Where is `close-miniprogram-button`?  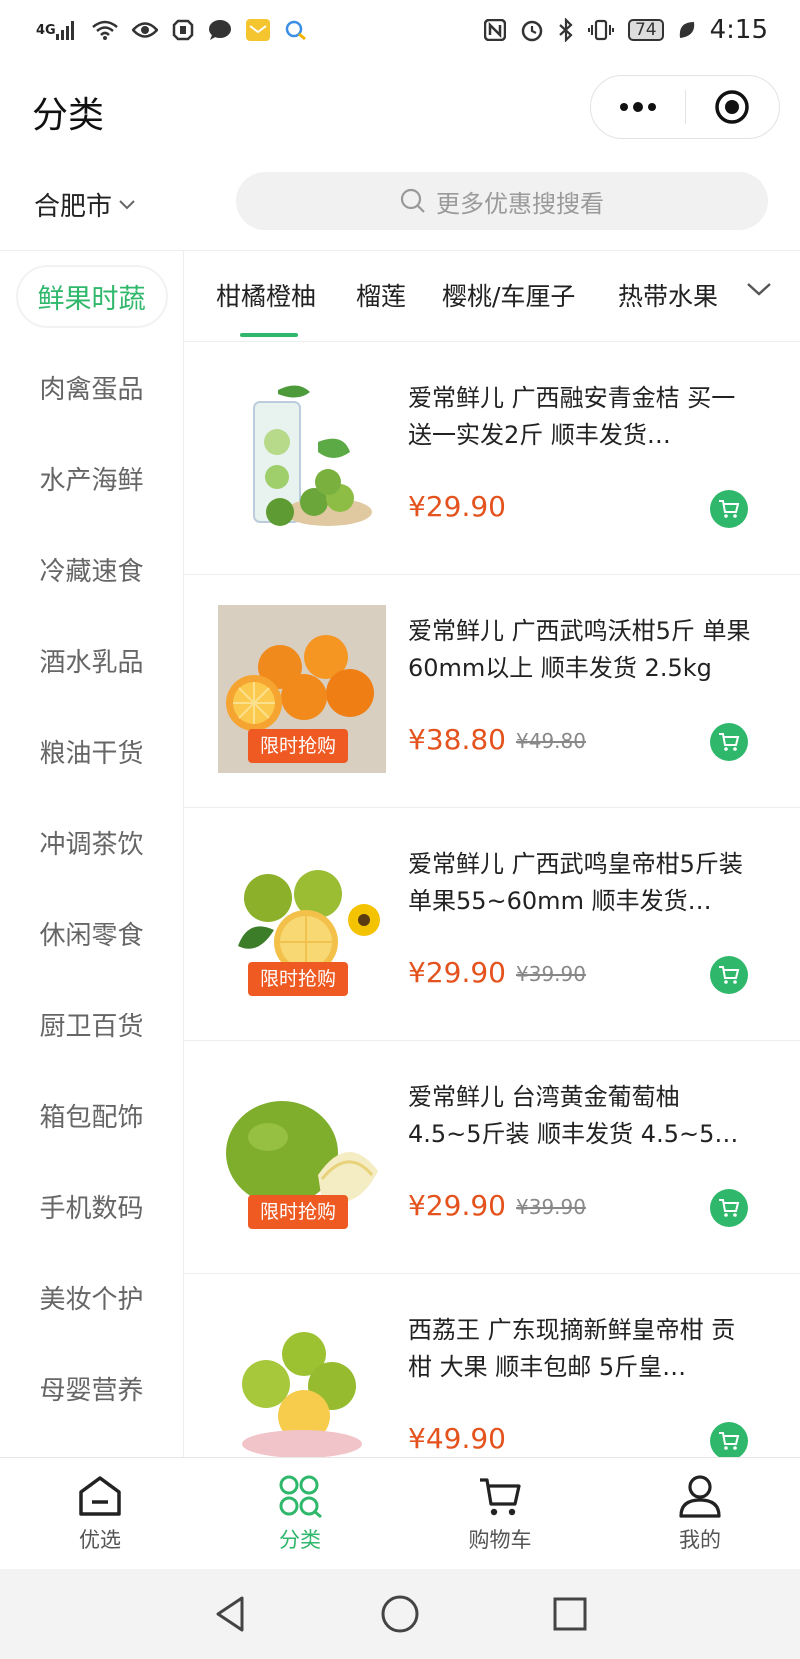
close-miniprogram-button is located at coordinates (733, 107).